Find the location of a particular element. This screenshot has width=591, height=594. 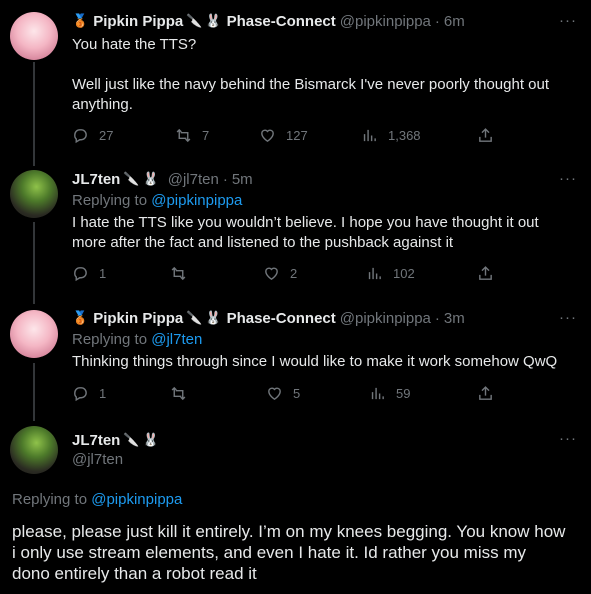

like-count: 2 is located at coordinates (294, 273).